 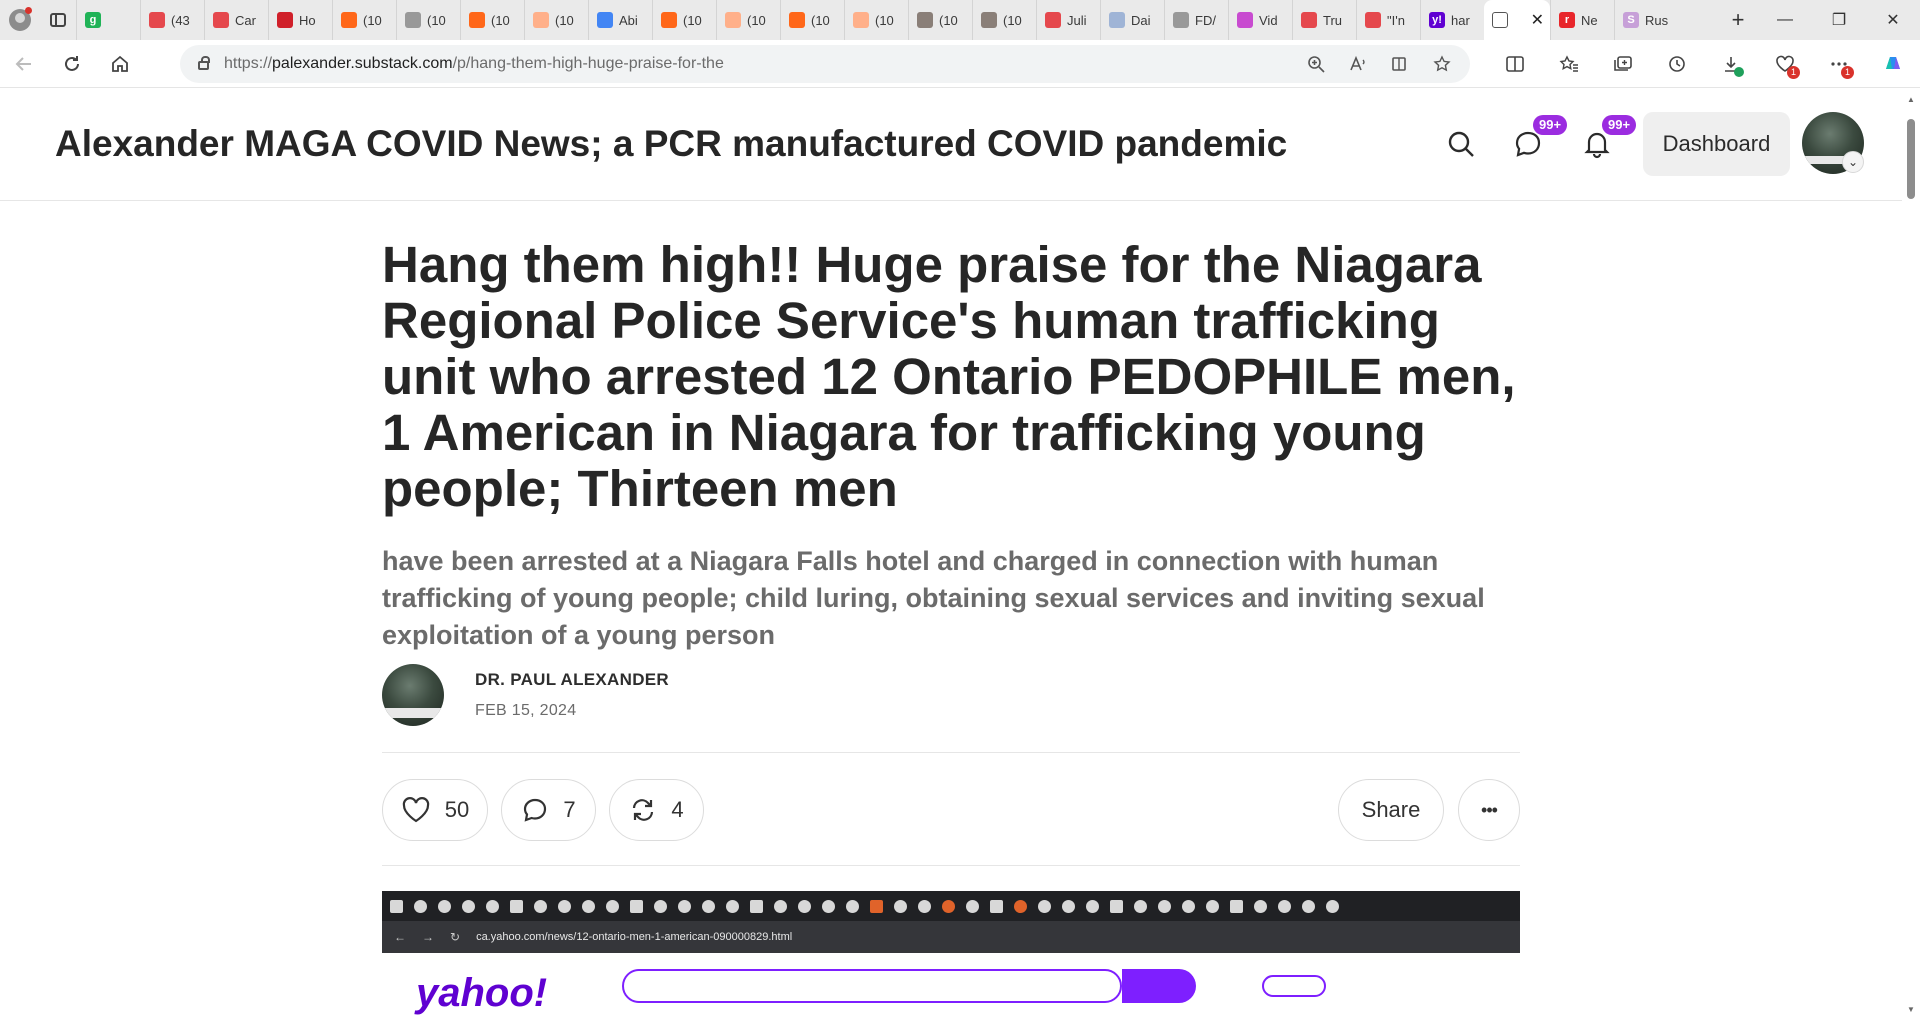 I want to click on tab-title: Abi, so click(x=628, y=20).